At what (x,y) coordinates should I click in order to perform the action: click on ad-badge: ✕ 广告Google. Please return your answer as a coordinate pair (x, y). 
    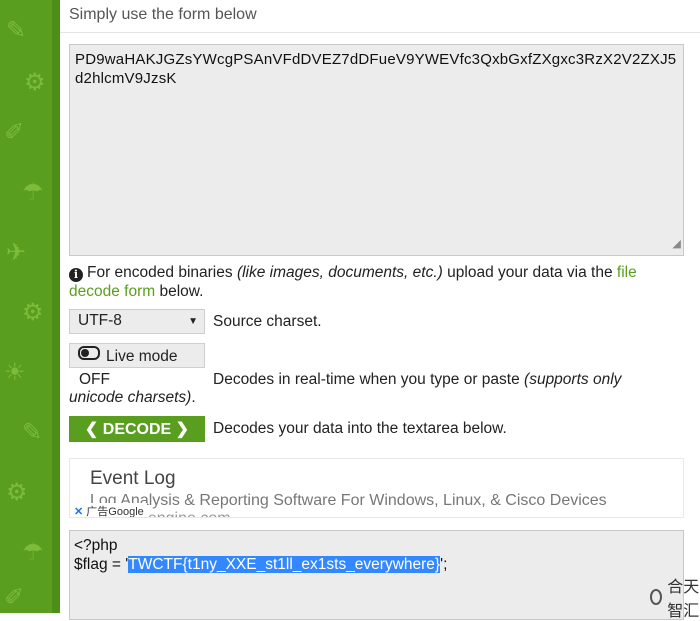
    Looking at the image, I should click on (109, 510).